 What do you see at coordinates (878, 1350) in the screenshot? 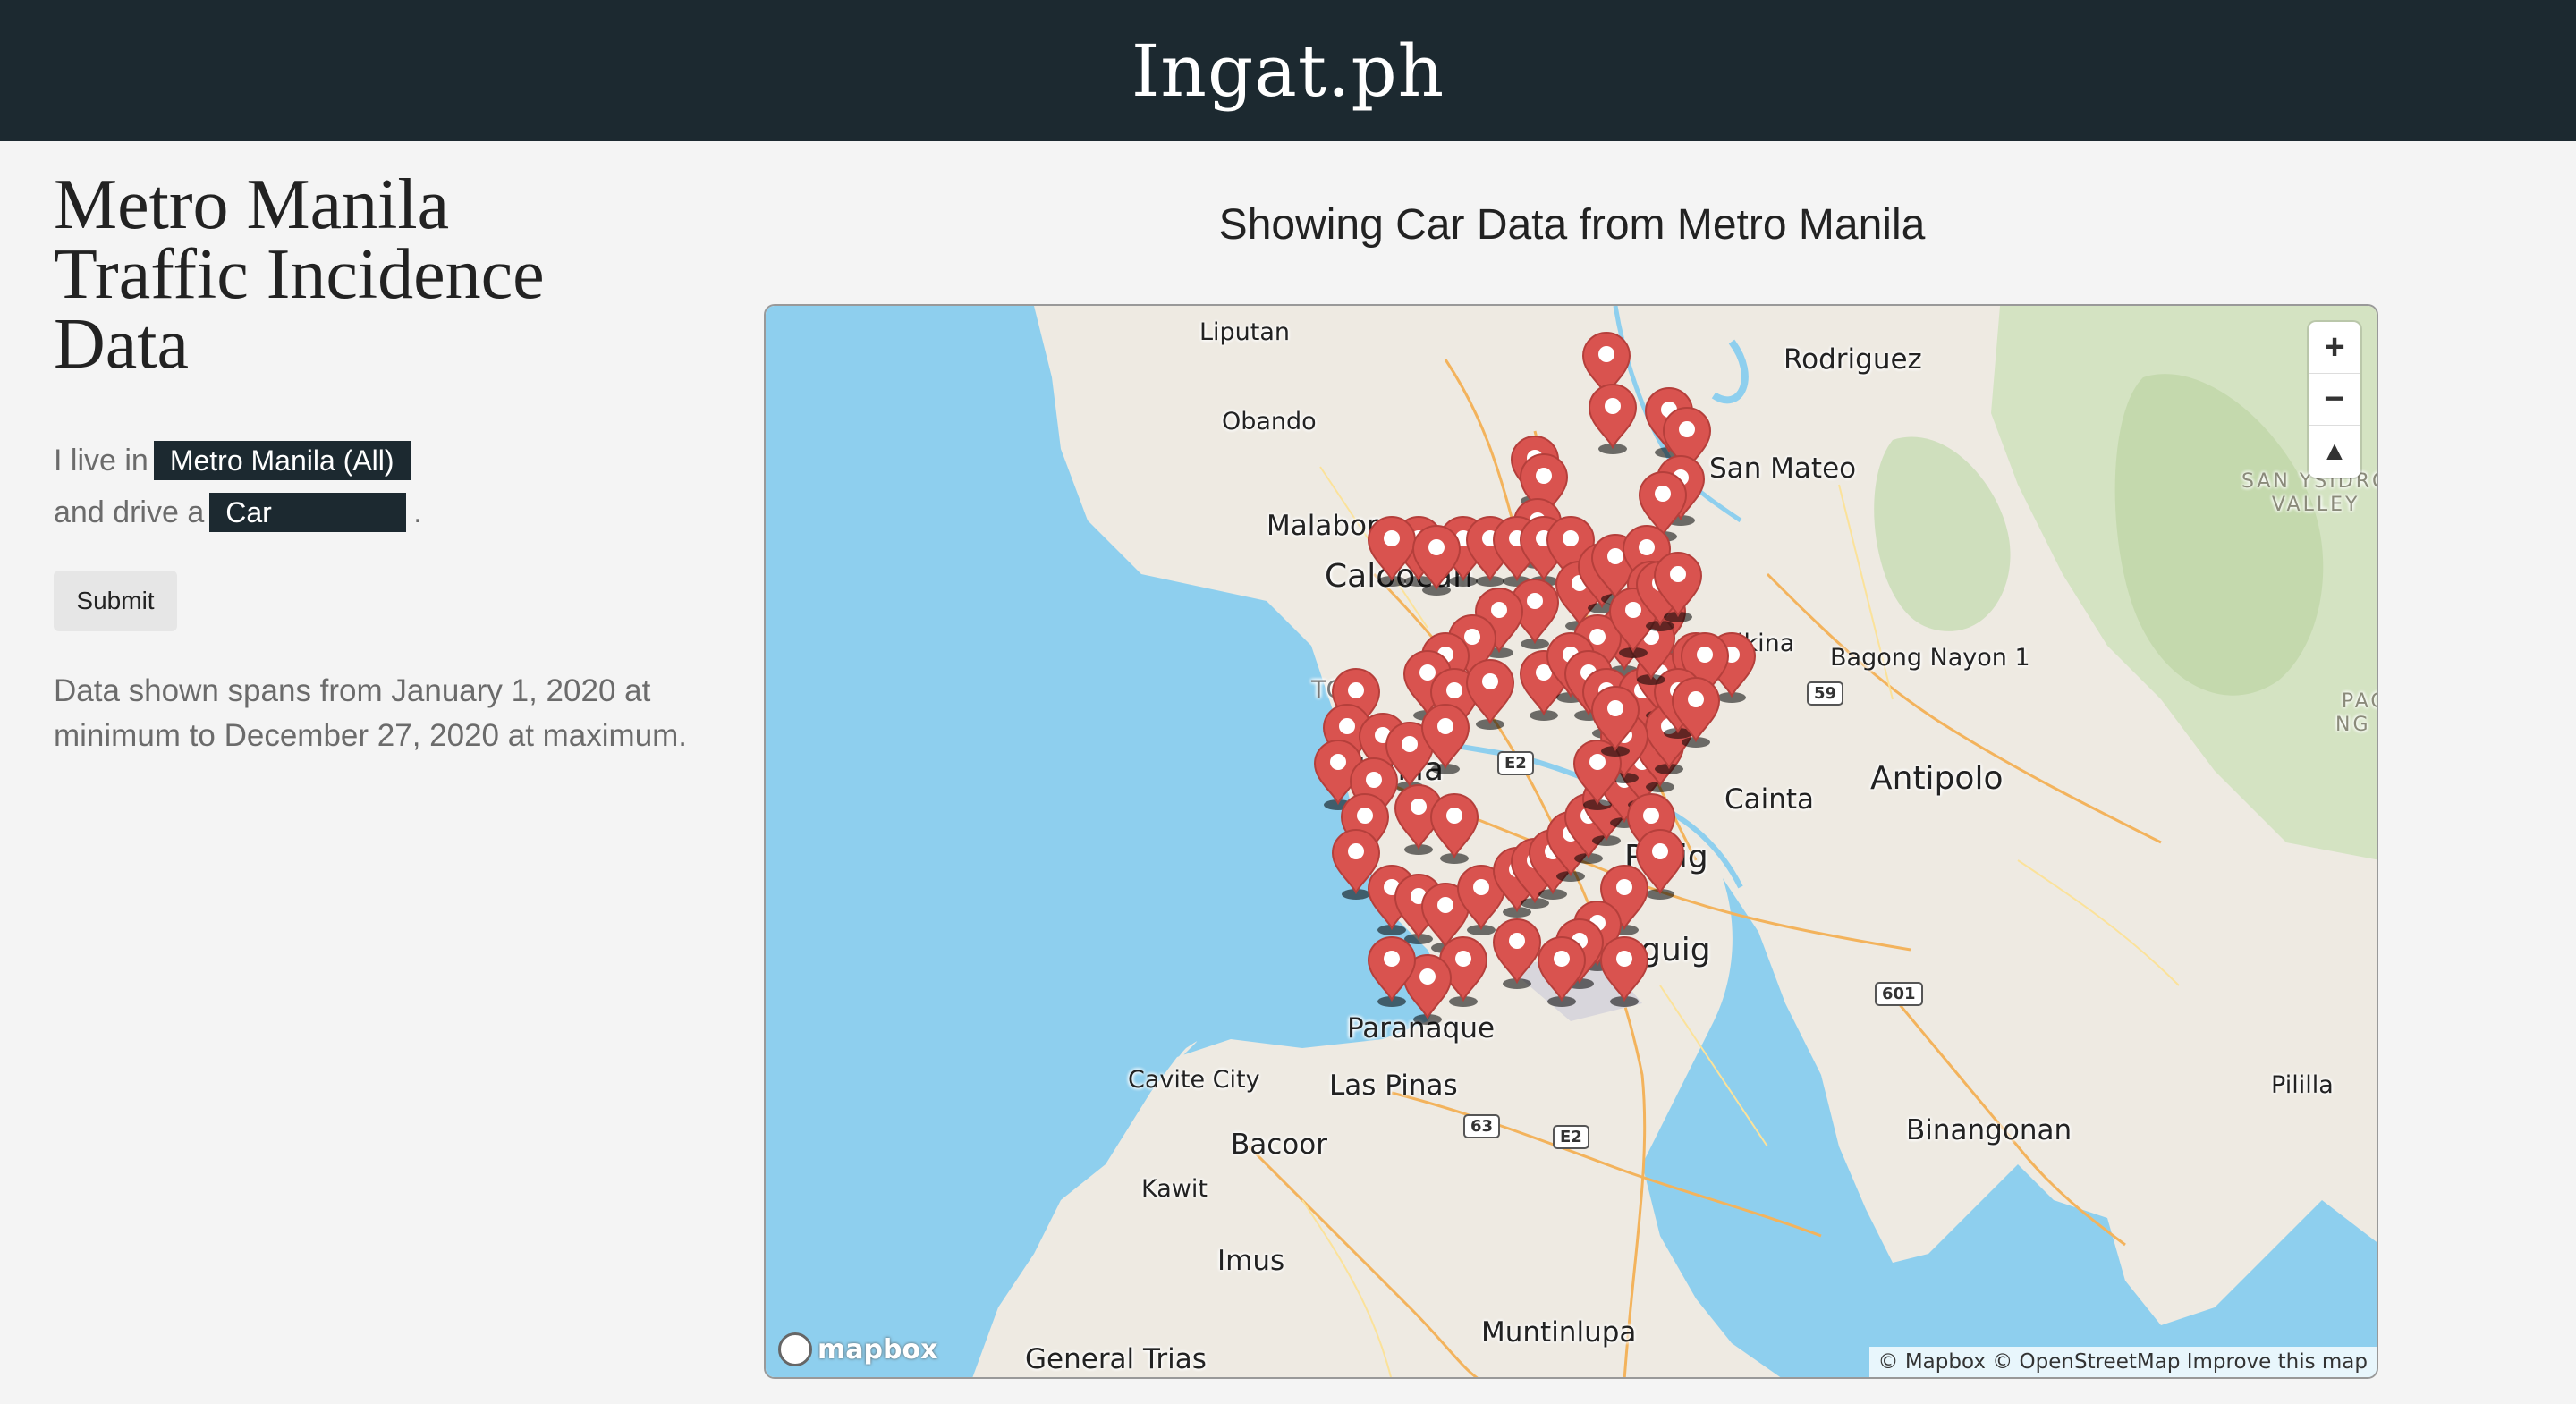
I see `mapbox-logo-text: mapbox` at bounding box center [878, 1350].